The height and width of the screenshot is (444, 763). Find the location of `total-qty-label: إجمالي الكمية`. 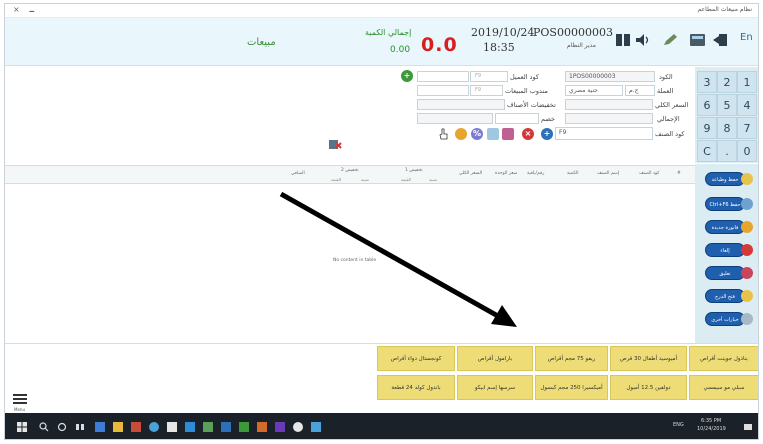

total-qty-label: إجمالي الكمية is located at coordinates (388, 32).